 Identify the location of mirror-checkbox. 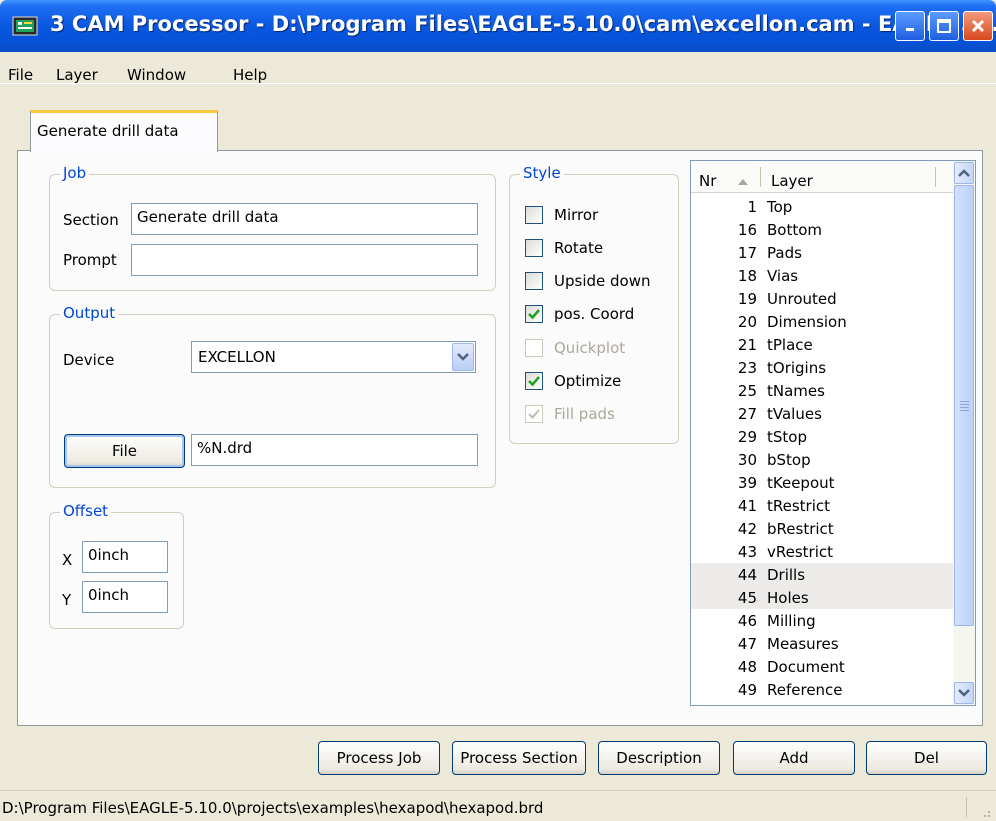
(534, 215).